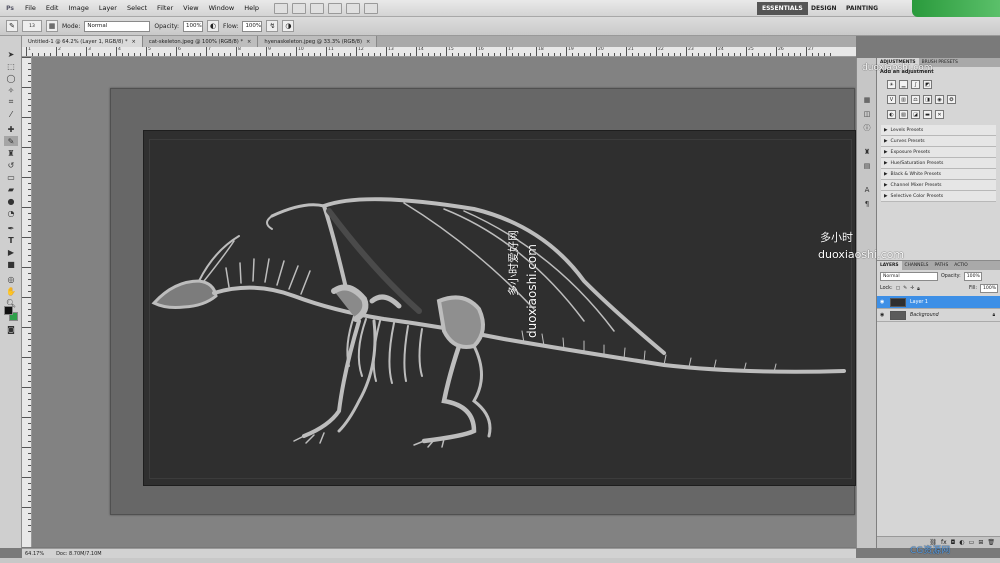 The image size is (1000, 563). I want to click on eyedropper-tool-icon: ⁄, so click(11, 114).